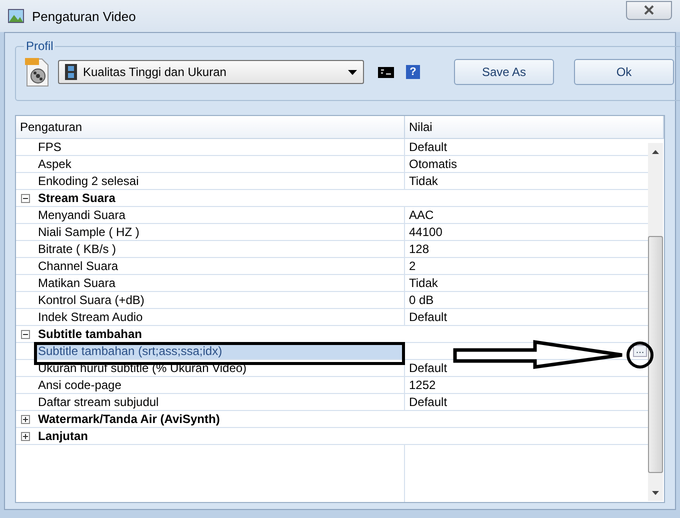 The image size is (680, 518). What do you see at coordinates (504, 72) in the screenshot?
I see `save-as-button: Save As` at bounding box center [504, 72].